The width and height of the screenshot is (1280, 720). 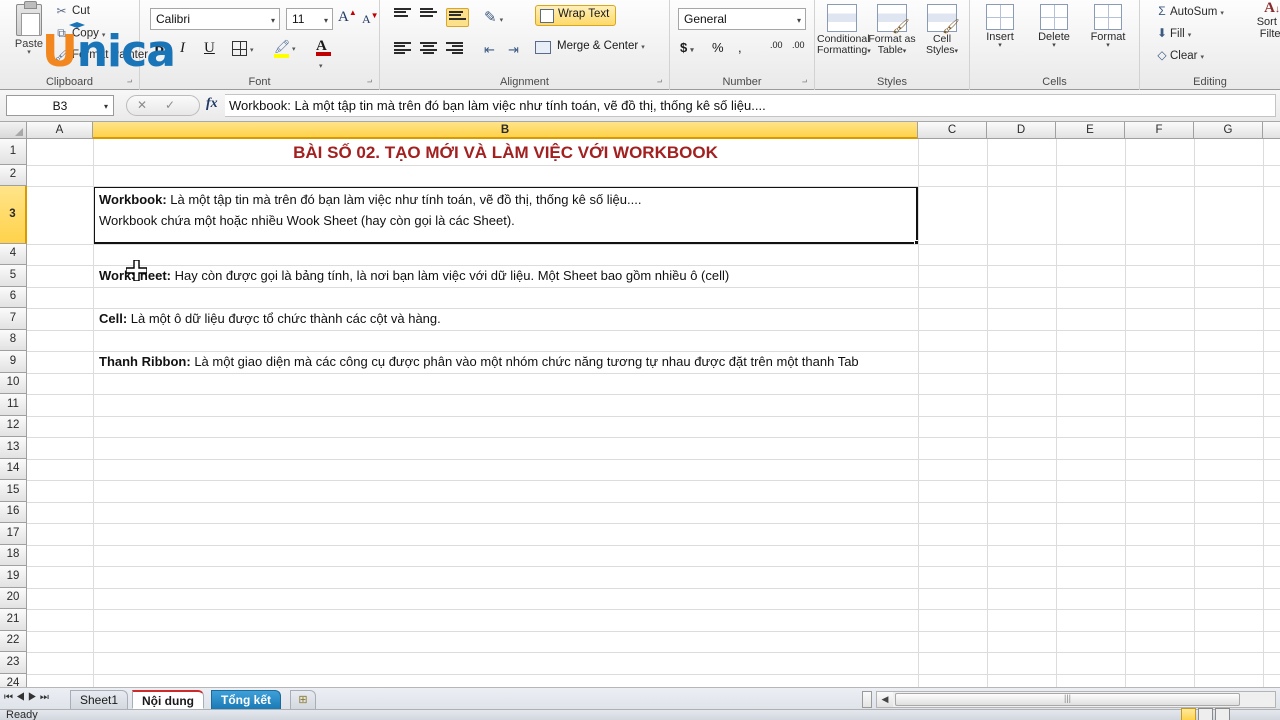 What do you see at coordinates (513, 50) in the screenshot?
I see `increase-indent-button: ⇥` at bounding box center [513, 50].